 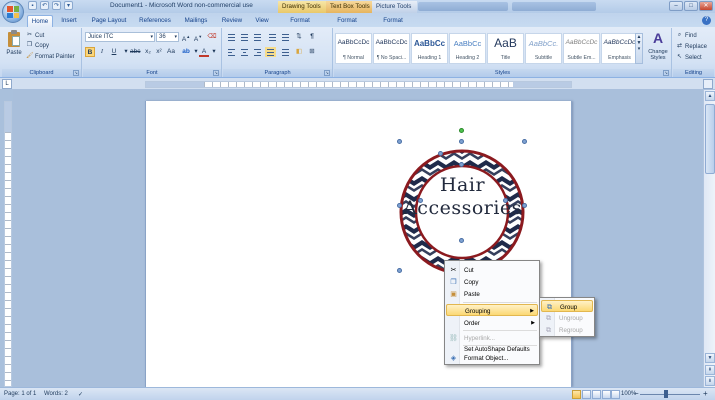 What do you see at coordinates (505, 48) in the screenshot?
I see `style-title: AaB Title` at bounding box center [505, 48].